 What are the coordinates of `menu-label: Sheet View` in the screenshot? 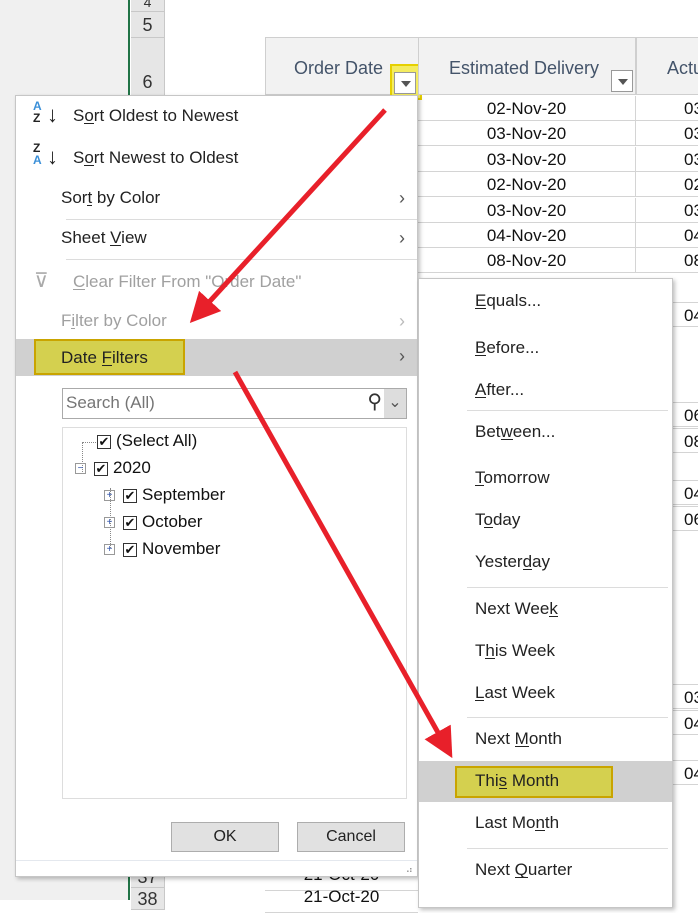 It's located at (104, 237).